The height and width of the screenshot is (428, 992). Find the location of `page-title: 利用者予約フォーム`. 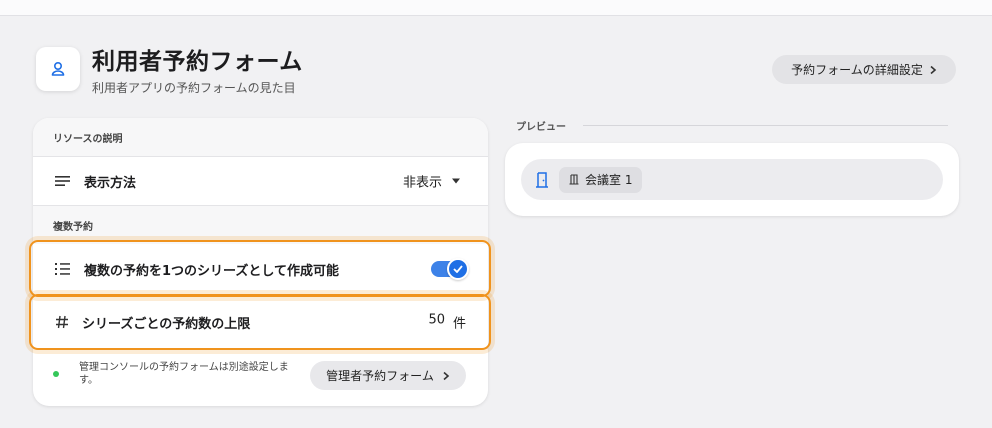

page-title: 利用者予約フォーム is located at coordinates (197, 62).